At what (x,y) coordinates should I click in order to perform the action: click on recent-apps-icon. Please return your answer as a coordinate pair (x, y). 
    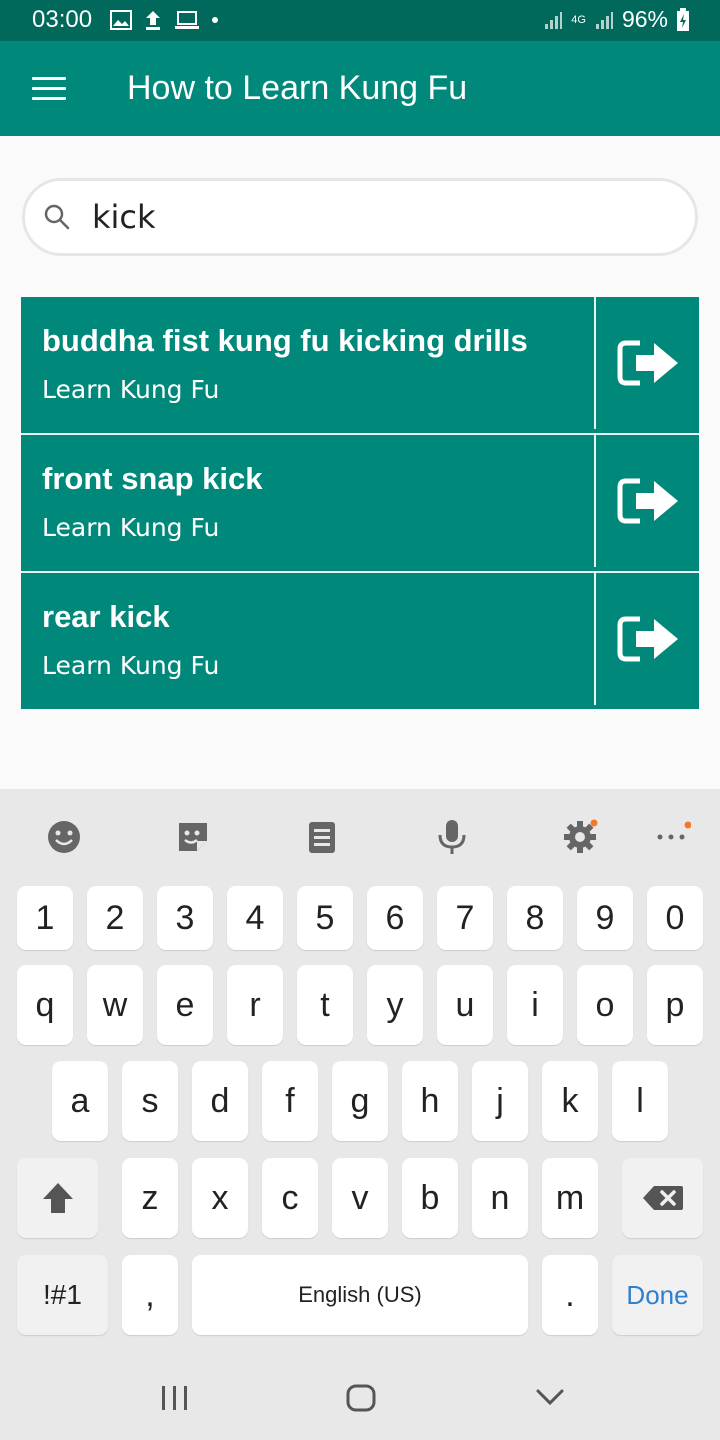
    Looking at the image, I should click on (175, 1398).